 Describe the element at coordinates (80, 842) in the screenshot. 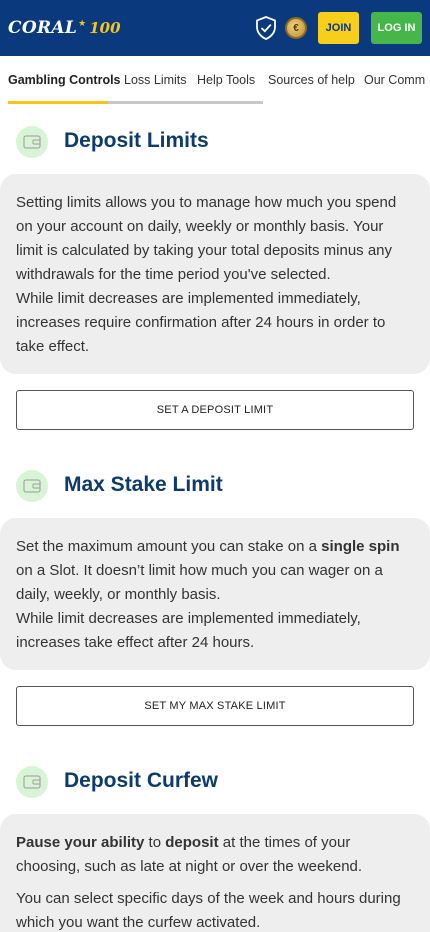

I see `curfew-bold-1: Pause your ability` at that location.